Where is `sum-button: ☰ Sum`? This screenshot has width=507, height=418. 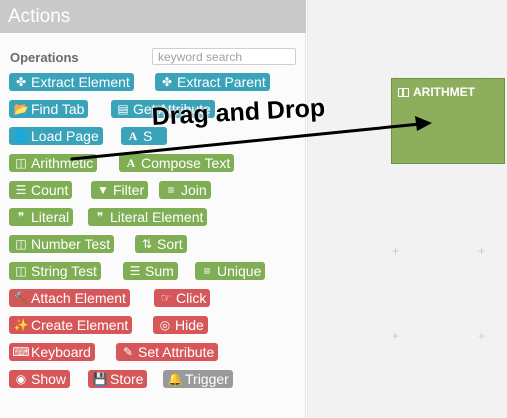 sum-button: ☰ Sum is located at coordinates (150, 271).